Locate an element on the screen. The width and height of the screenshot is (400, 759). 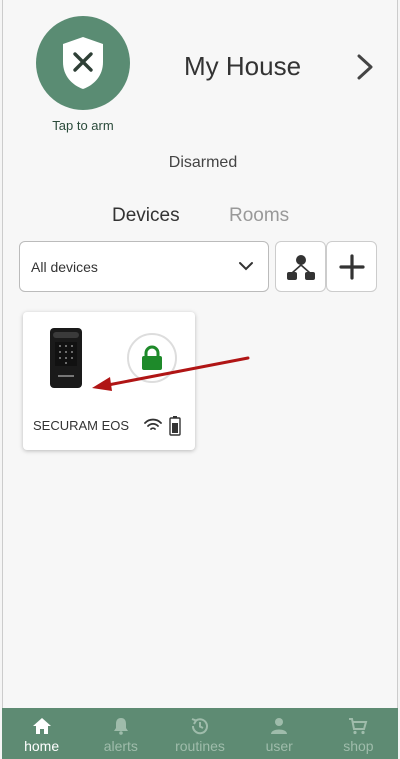
nav-user-label: user is located at coordinates (279, 746).